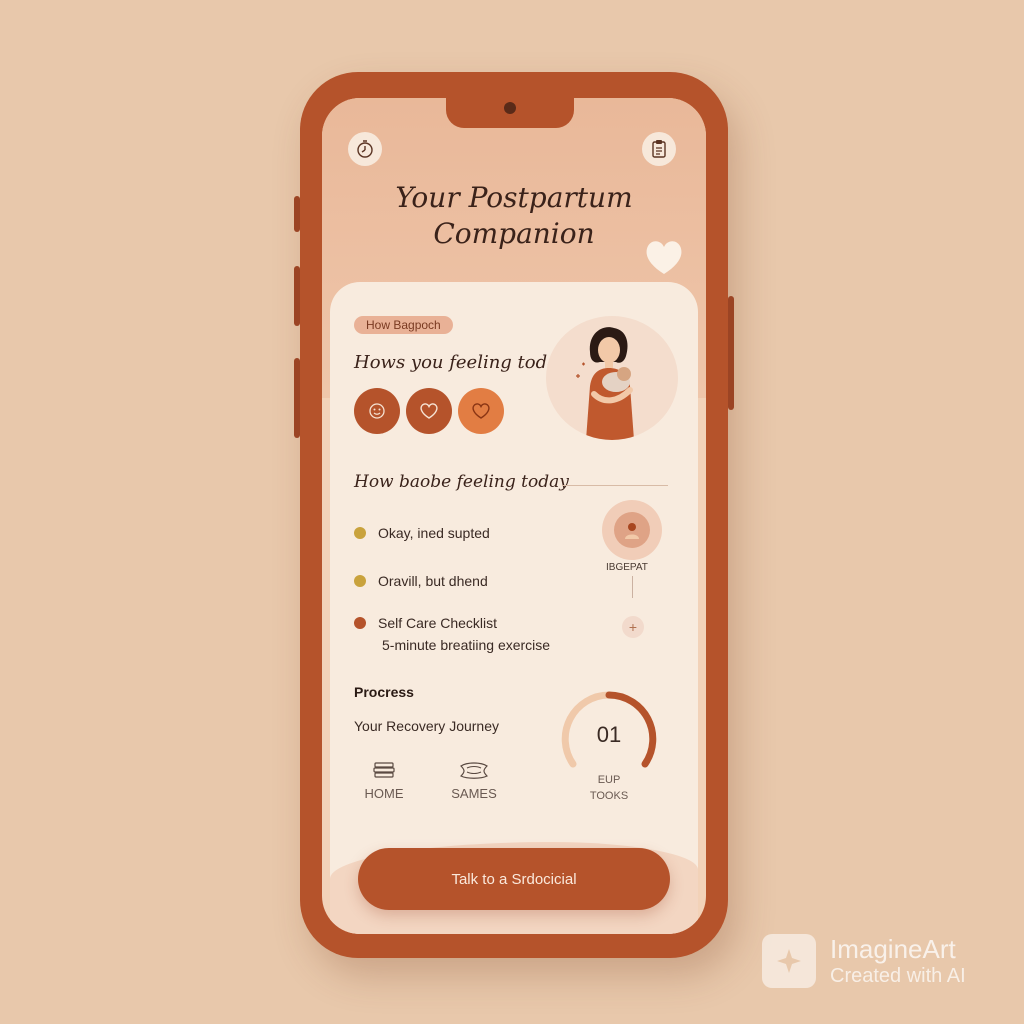  Describe the element at coordinates (384, 780) in the screenshot. I see `nav-home: HOME` at that location.